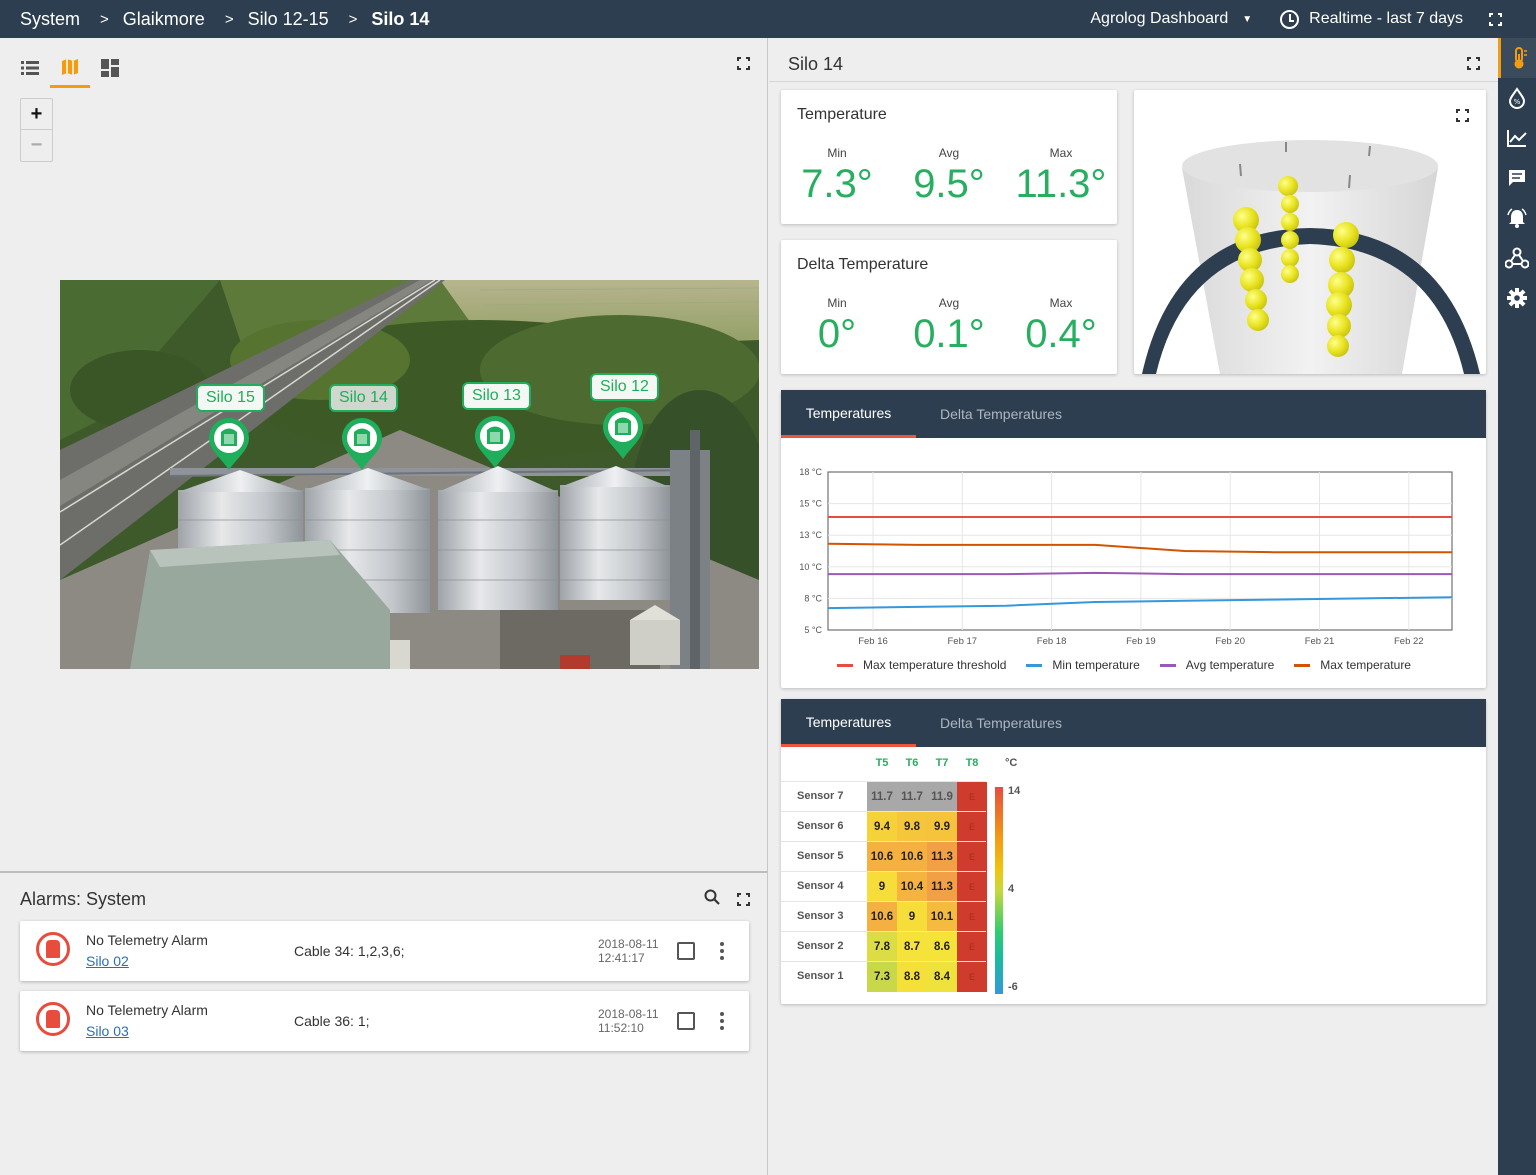 This screenshot has height=1175, width=1536. I want to click on chart-icon, so click(1517, 138).